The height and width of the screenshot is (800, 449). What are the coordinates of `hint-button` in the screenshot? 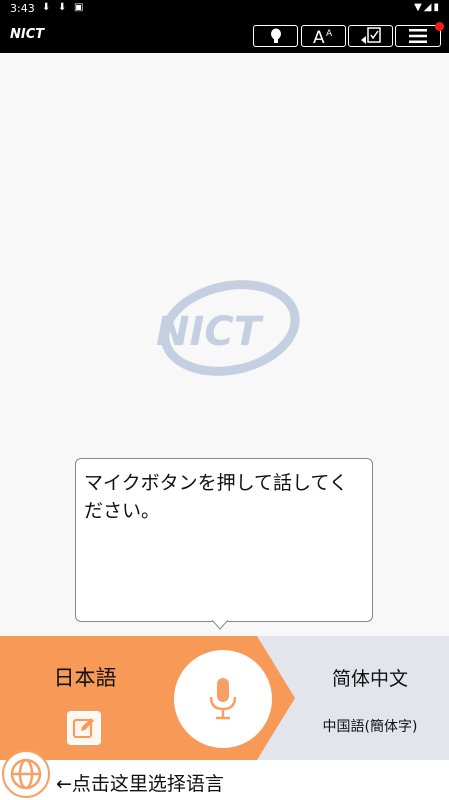 It's located at (275, 36).